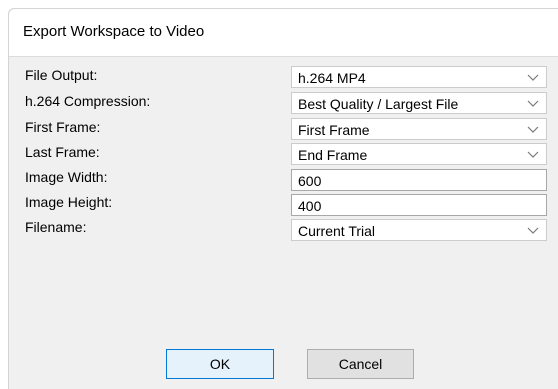  I want to click on last-frame-value: End Frame, so click(333, 155).